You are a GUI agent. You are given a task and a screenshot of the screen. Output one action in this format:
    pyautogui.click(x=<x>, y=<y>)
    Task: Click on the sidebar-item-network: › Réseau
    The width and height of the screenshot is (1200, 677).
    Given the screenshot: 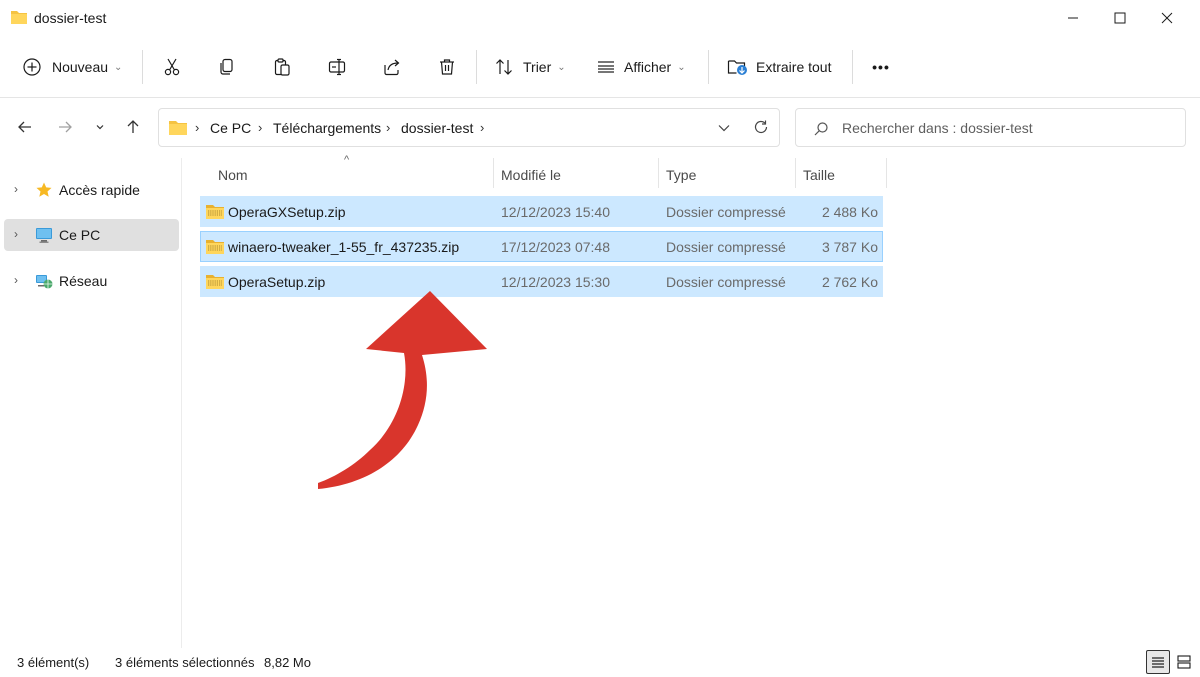 What is the action you would take?
    pyautogui.click(x=91, y=281)
    